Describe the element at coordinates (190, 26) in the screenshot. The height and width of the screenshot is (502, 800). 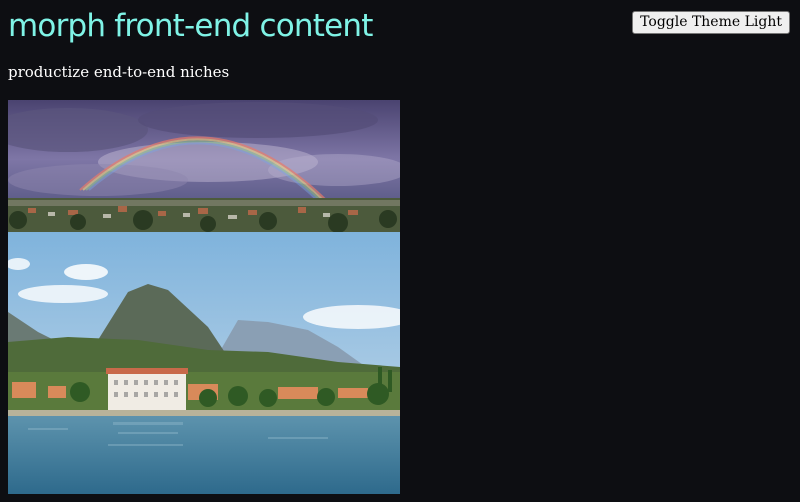
I see `page-title: morph front-end content` at that location.